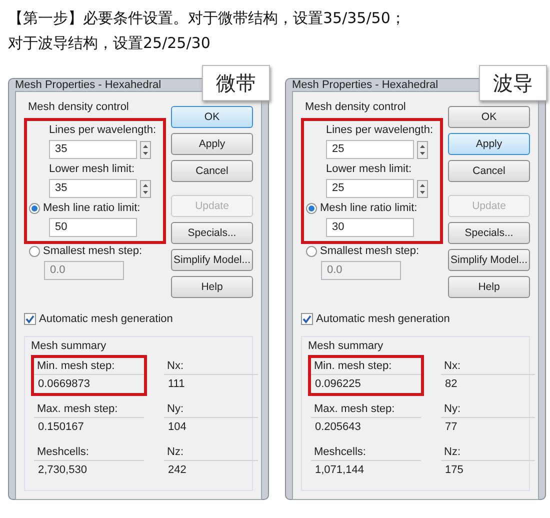 The height and width of the screenshot is (518, 550). I want to click on cell-value: 1,071,144, so click(339, 470).